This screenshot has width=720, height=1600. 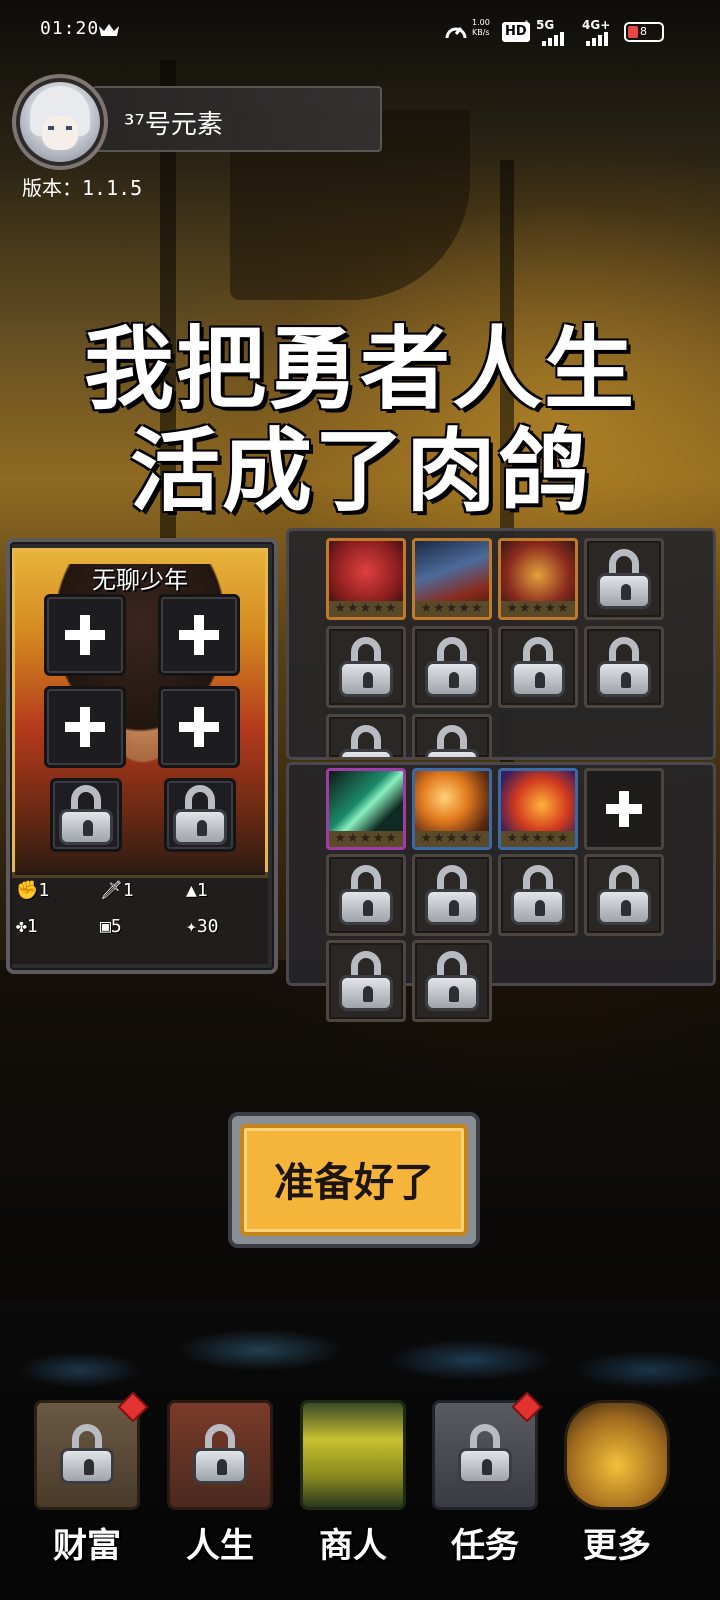 What do you see at coordinates (617, 1455) in the screenshot?
I see `airship-icon` at bounding box center [617, 1455].